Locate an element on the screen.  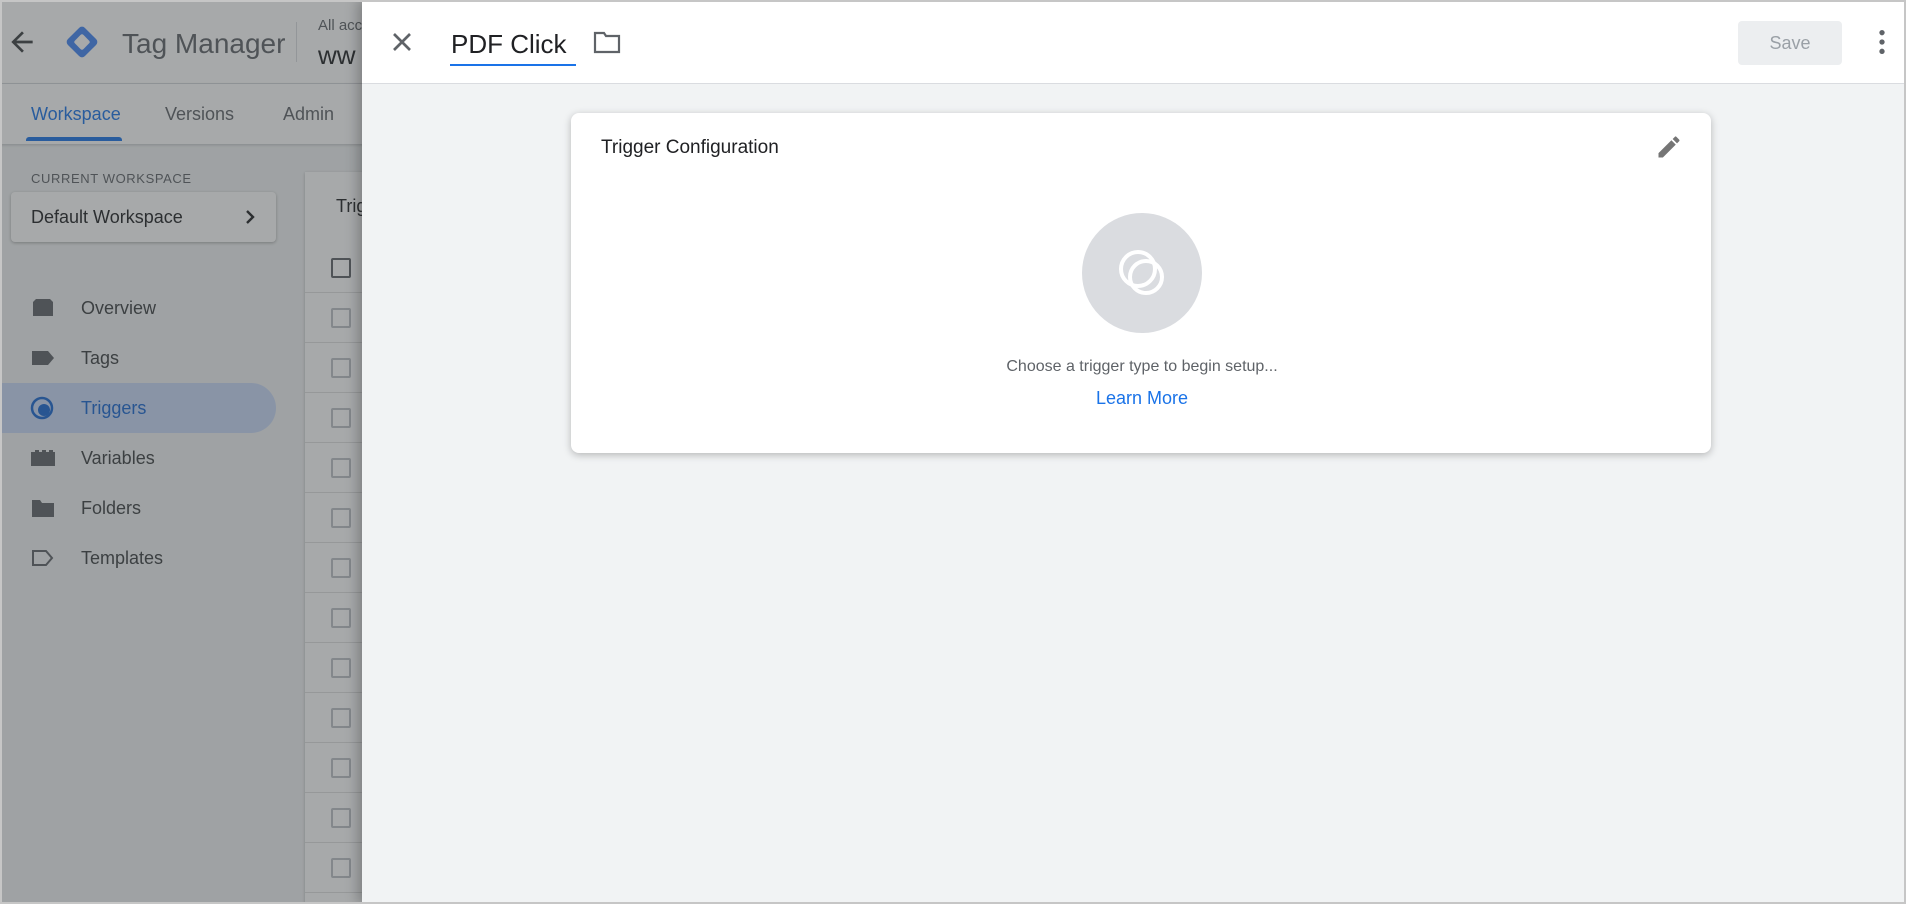
more-vert-icon is located at coordinates (1882, 42).